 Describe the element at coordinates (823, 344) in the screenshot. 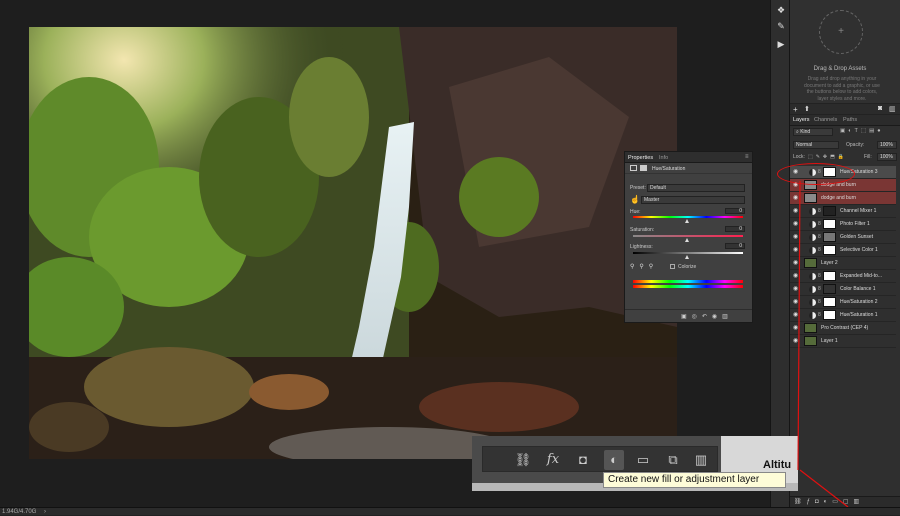

I see `annotation-lines` at that location.